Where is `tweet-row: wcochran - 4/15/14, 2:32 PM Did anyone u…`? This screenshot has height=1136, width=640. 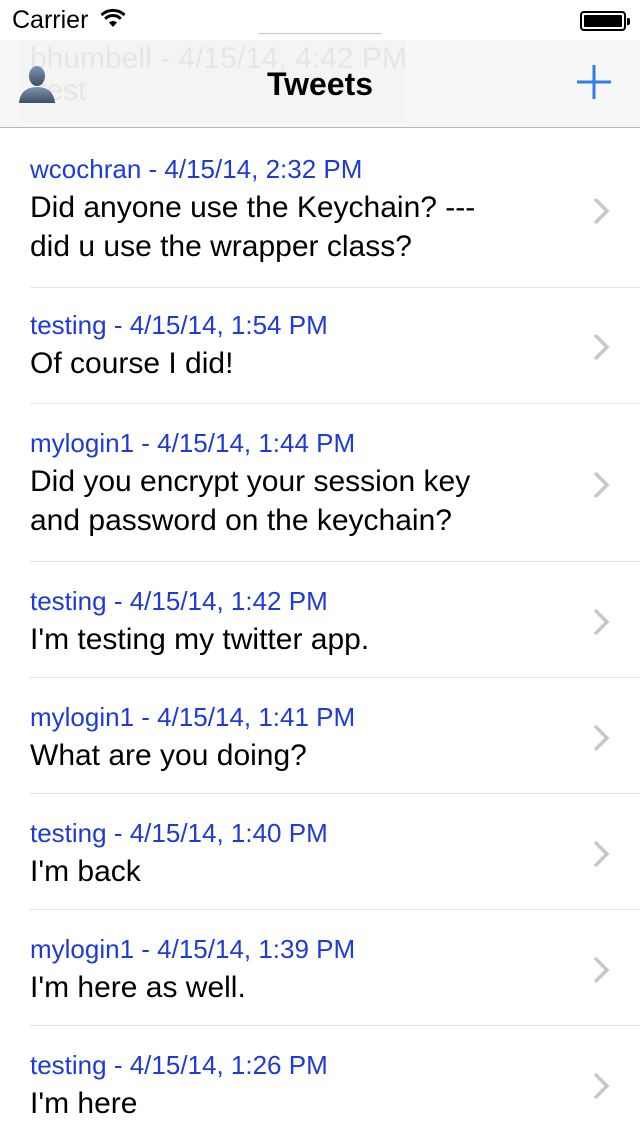
tweet-row: wcochran - 4/15/14, 2:32 PM Did anyone u… is located at coordinates (320, 208).